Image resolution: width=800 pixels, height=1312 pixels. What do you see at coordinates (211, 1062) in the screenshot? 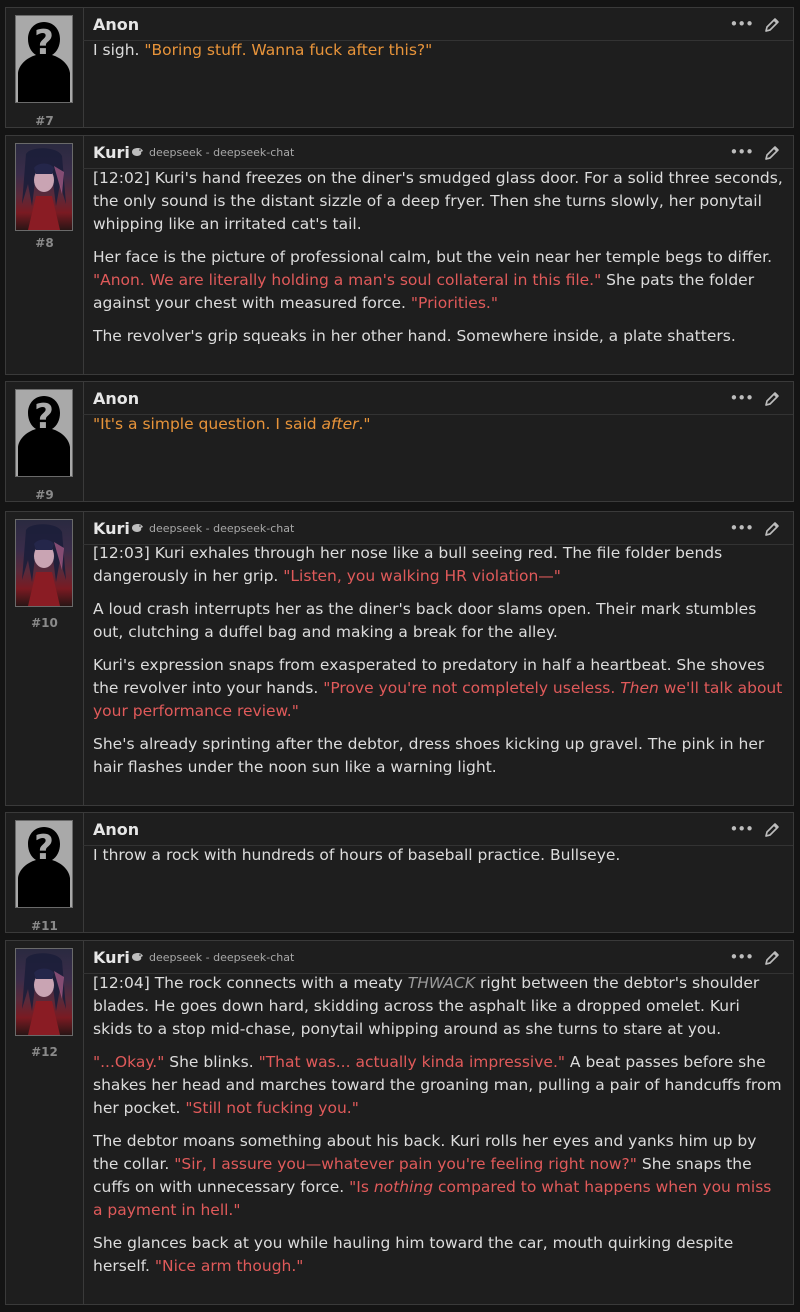
I see `narration-text: She blinks.` at bounding box center [211, 1062].